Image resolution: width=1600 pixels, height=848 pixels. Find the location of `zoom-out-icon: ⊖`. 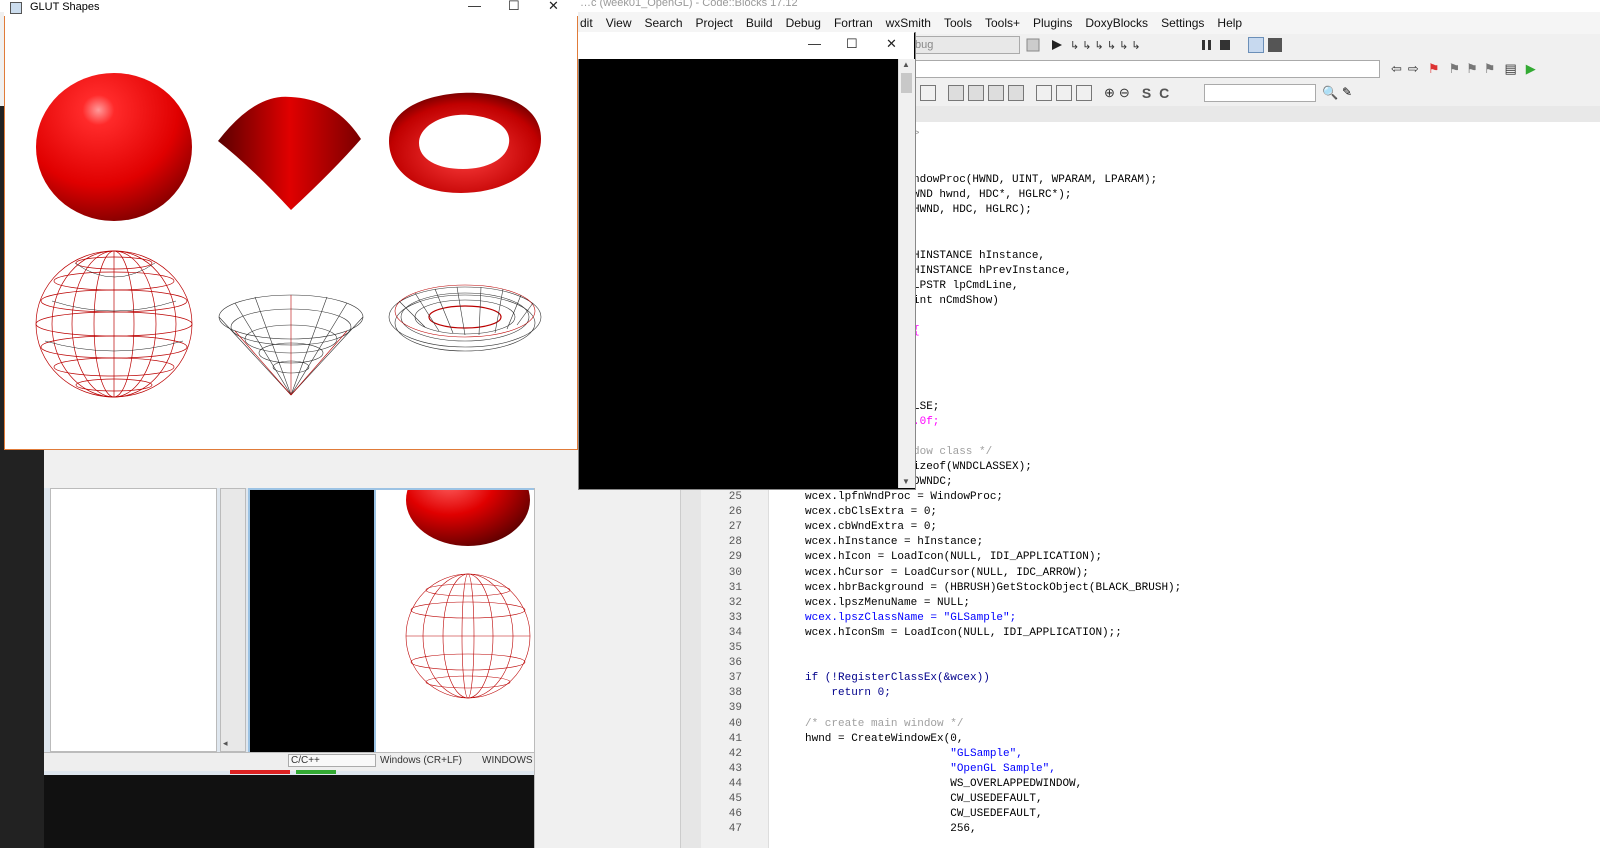

zoom-out-icon: ⊖ is located at coordinates (1124, 93).